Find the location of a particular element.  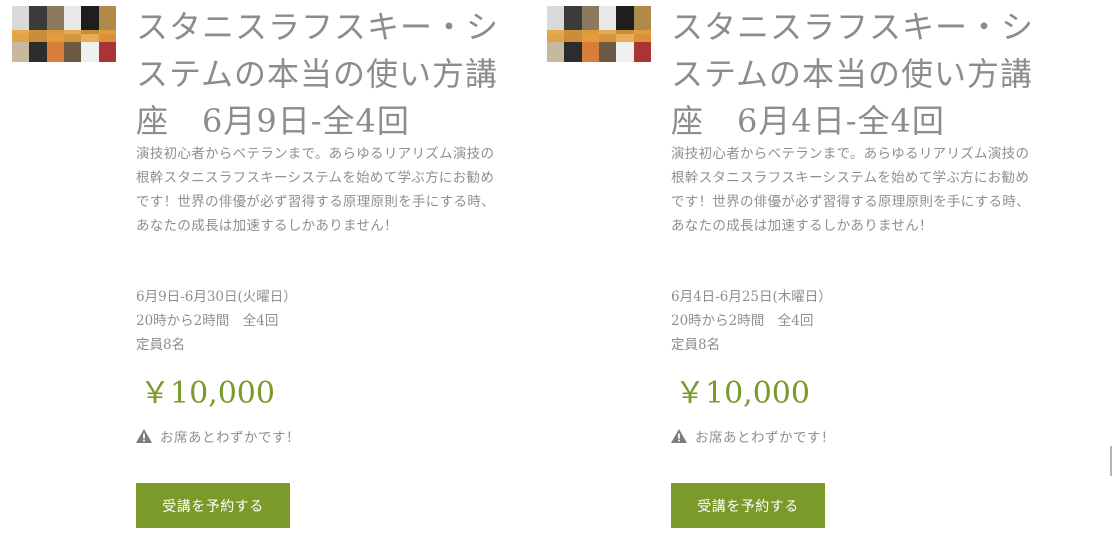

schedule-dates: 6月4日-6月25日(木曜日） is located at coordinates (751, 297).